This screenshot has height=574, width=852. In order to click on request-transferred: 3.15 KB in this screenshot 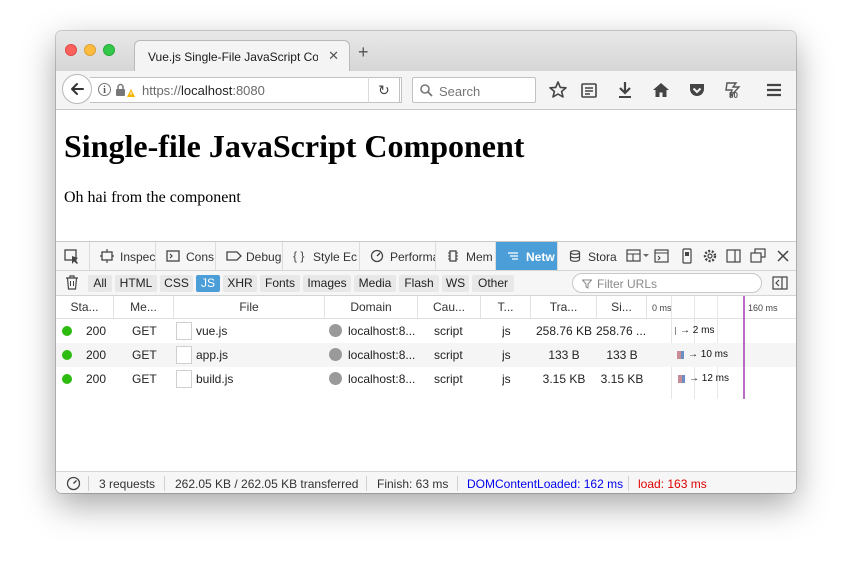, I will do `click(564, 379)`.